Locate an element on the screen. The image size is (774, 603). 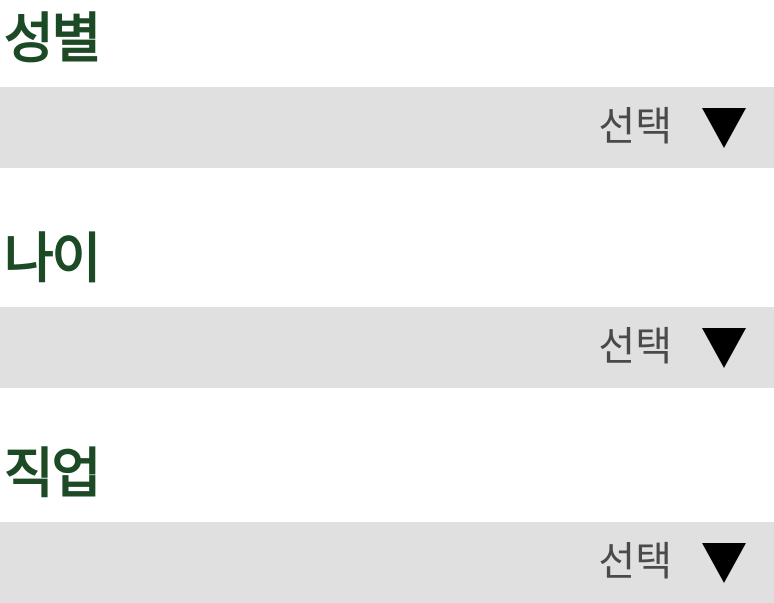
occupation-label: 직업 is located at coordinates (52, 473).